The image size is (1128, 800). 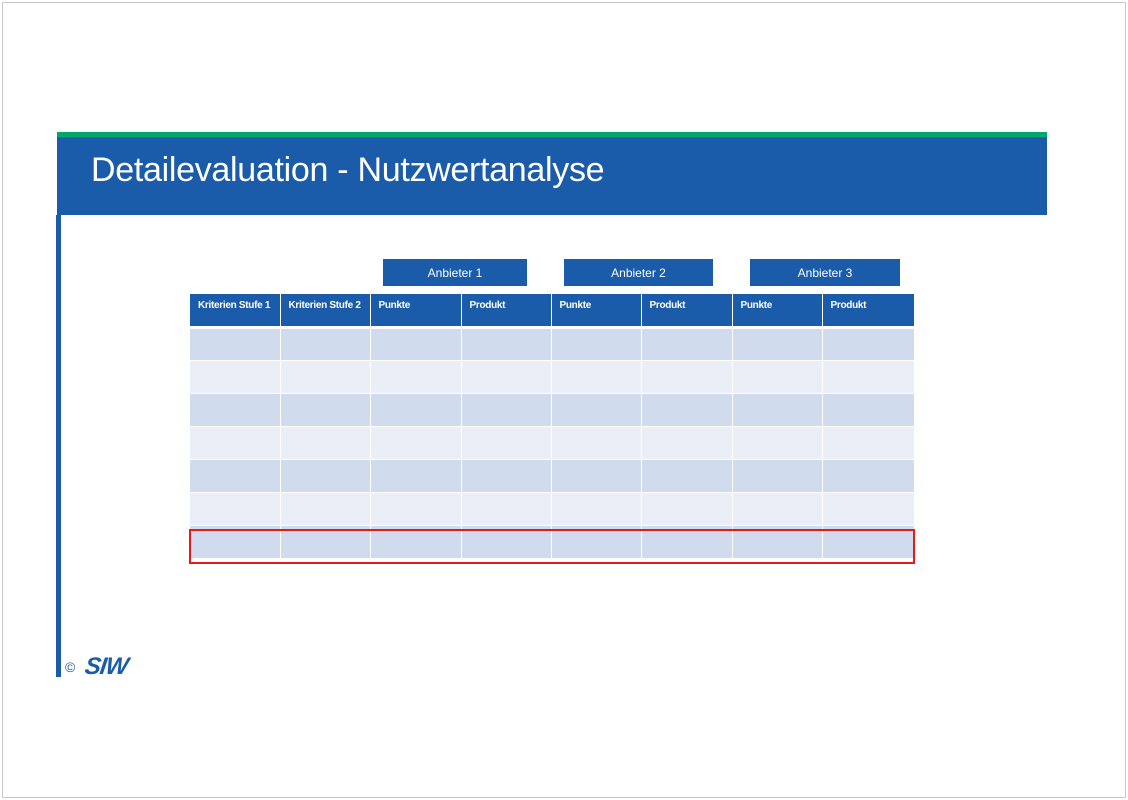 I want to click on vendor-label-2: Anbieter 2, so click(x=638, y=272).